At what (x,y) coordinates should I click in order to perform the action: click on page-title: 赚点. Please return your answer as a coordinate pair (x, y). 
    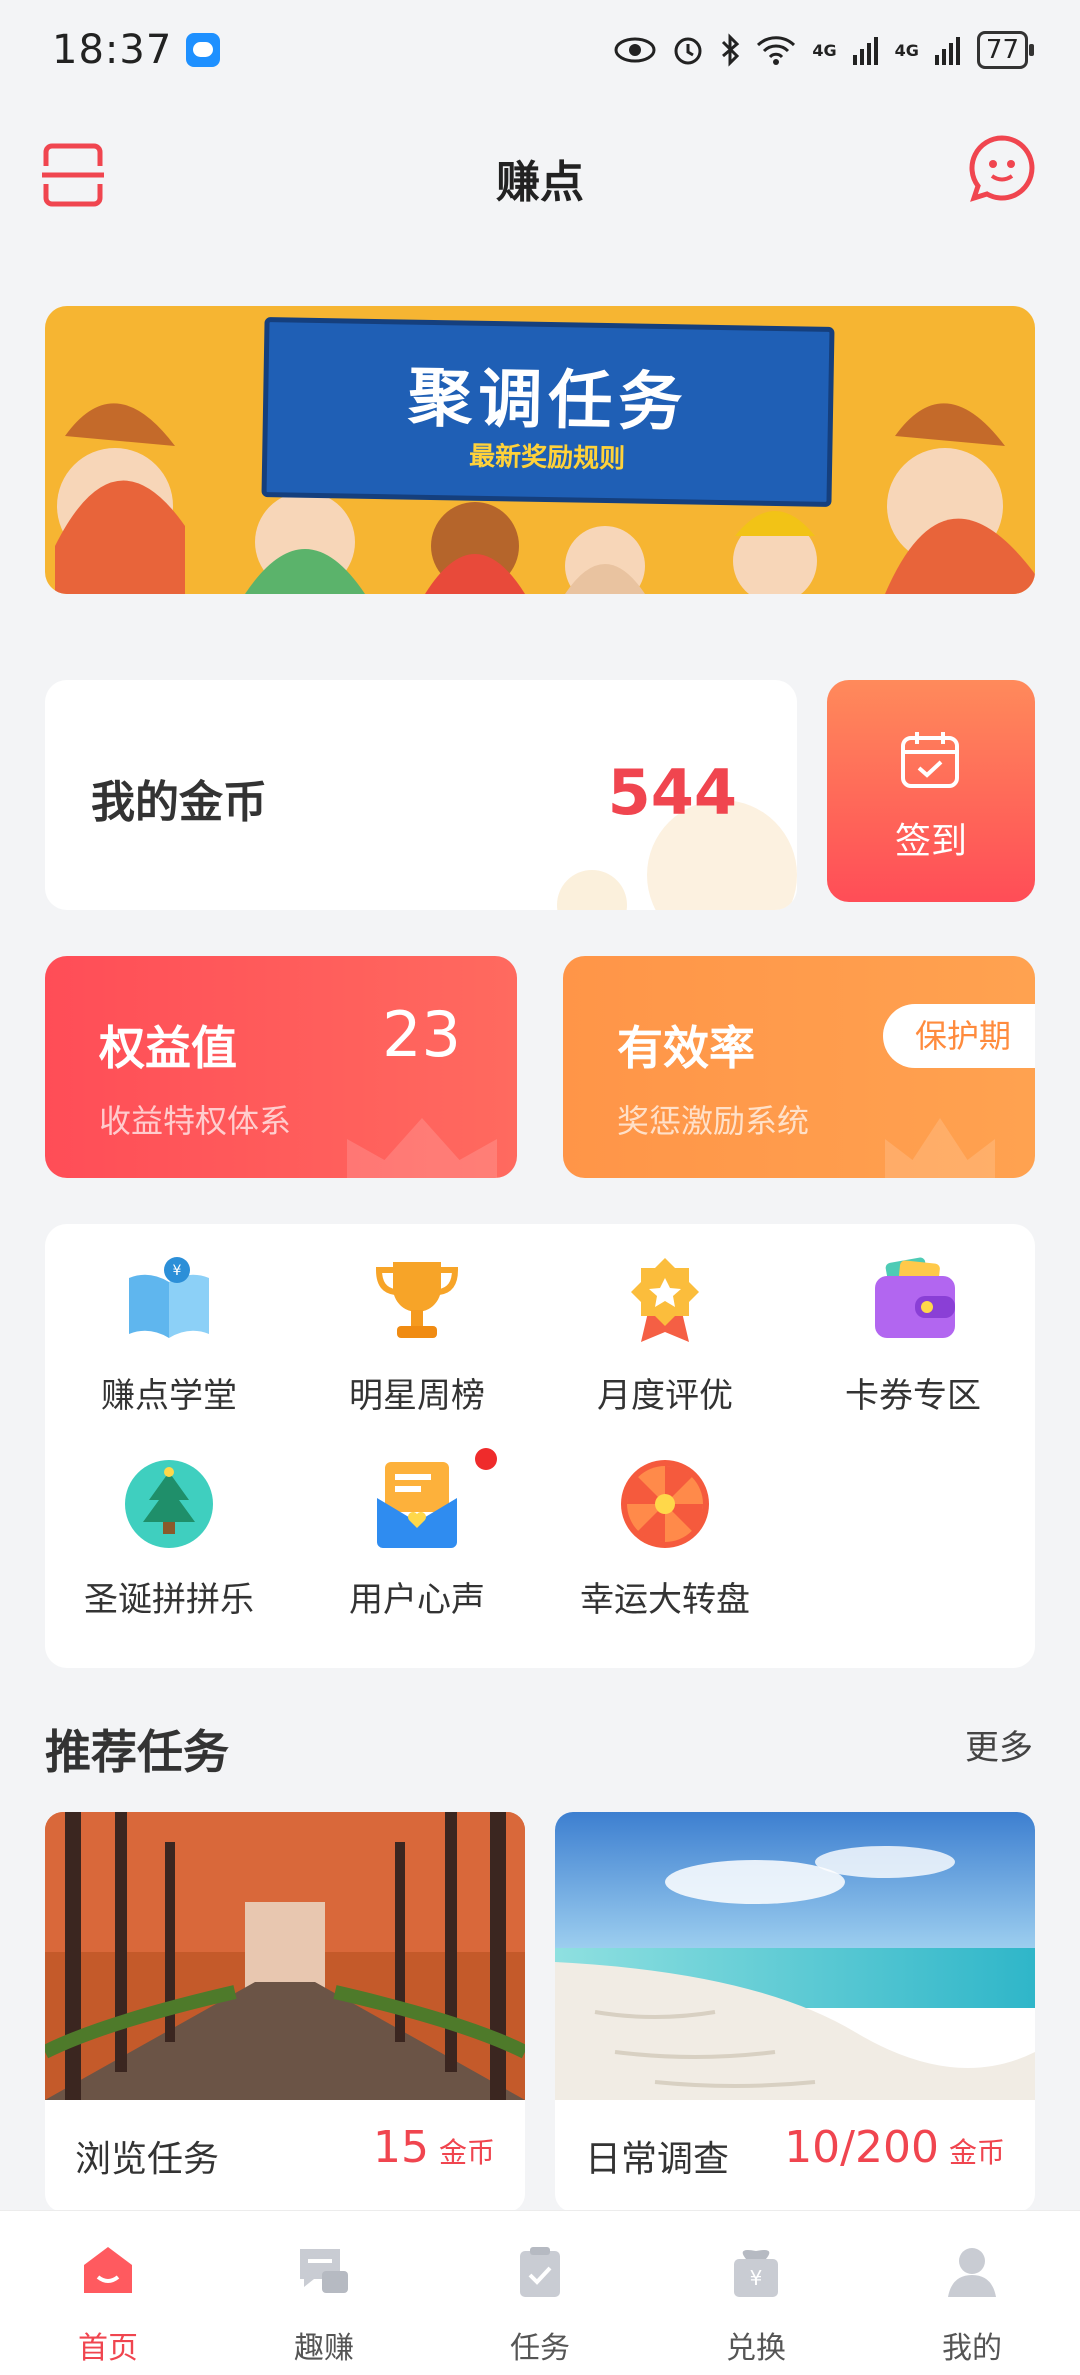
    Looking at the image, I should click on (540, 182).